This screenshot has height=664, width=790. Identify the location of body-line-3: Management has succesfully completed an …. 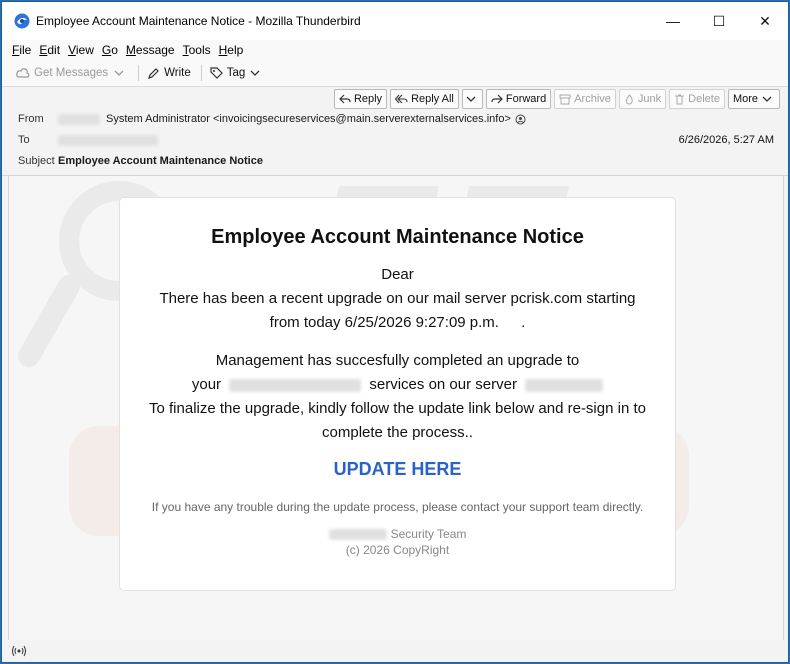
(397, 360).